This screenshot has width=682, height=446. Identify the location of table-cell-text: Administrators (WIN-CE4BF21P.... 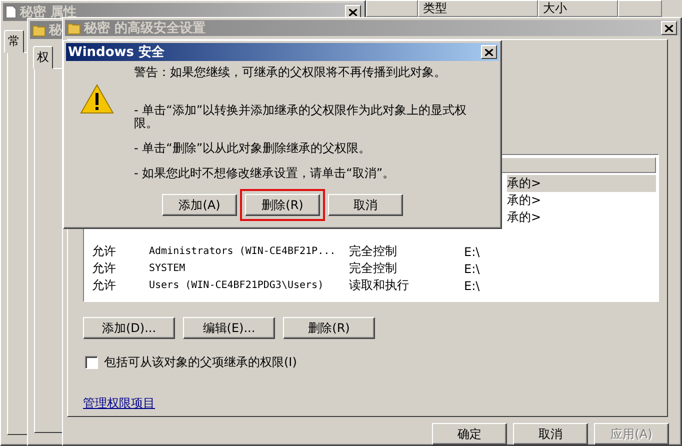
(243, 251).